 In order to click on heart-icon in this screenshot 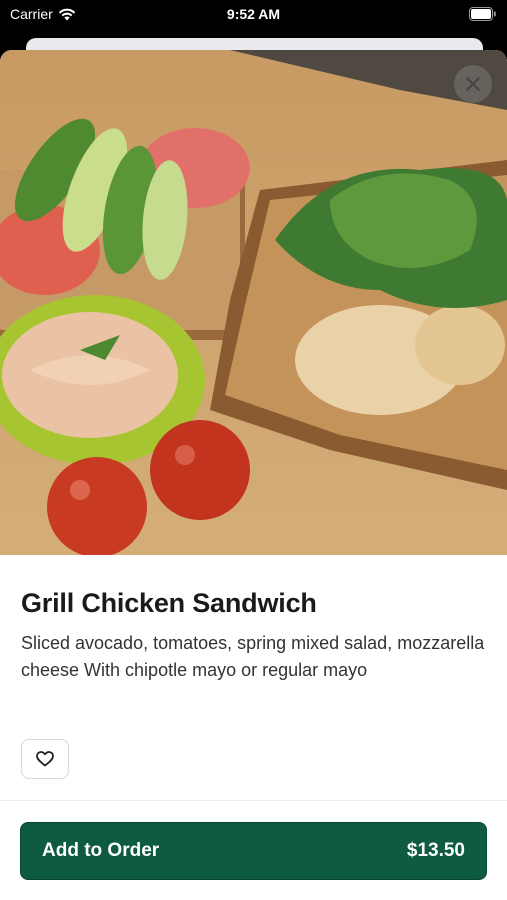, I will do `click(45, 759)`.